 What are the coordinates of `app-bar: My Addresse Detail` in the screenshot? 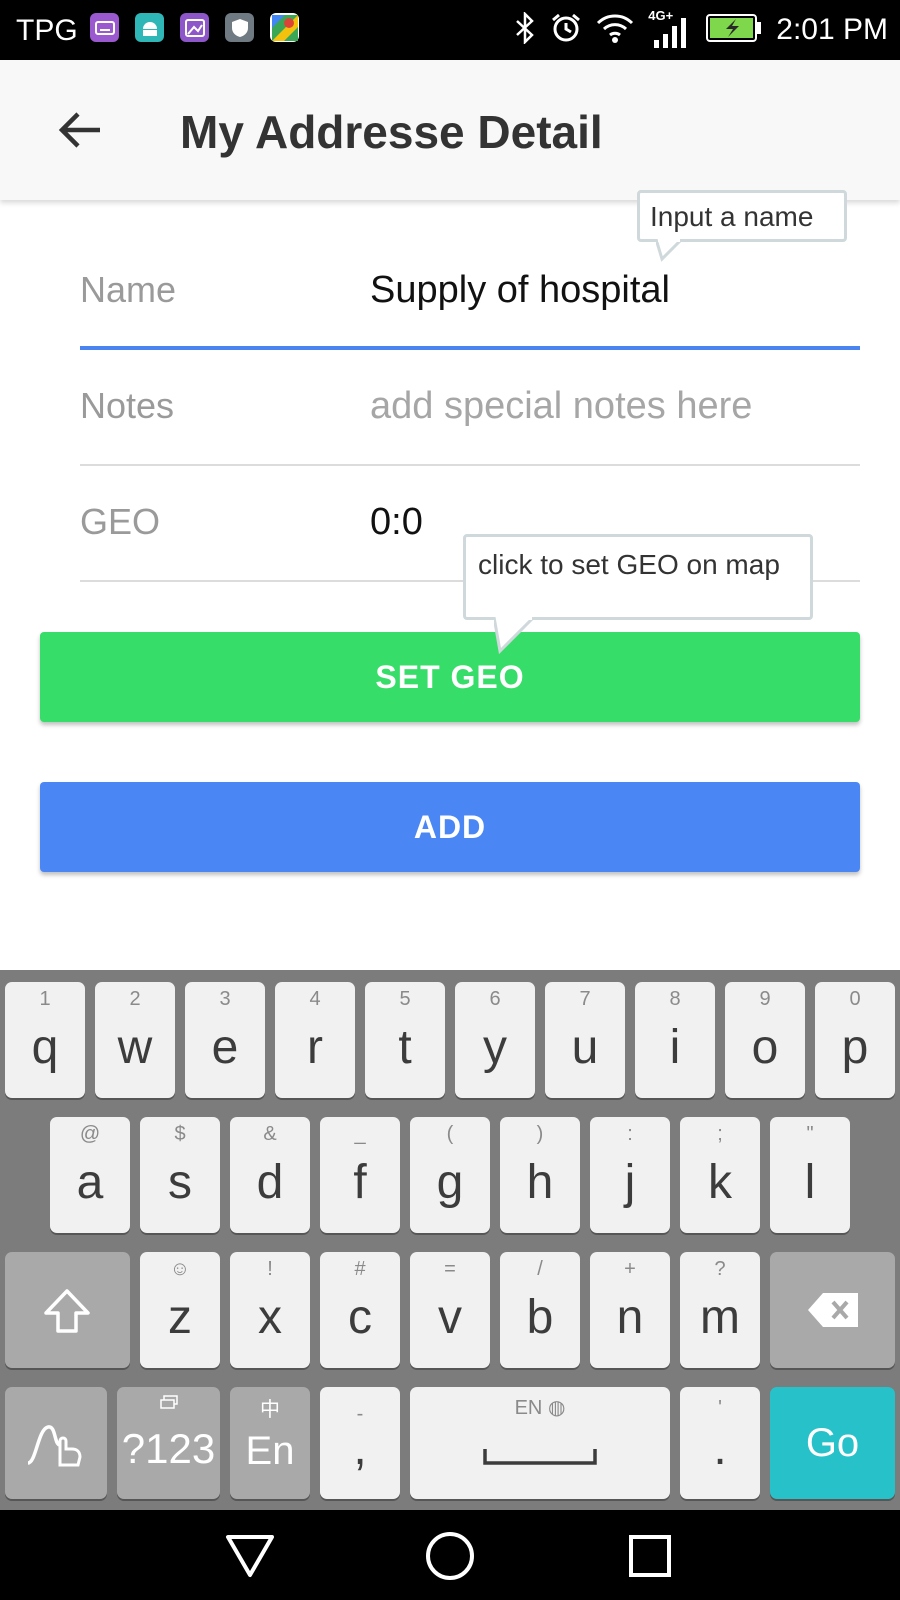 It's located at (450, 130).